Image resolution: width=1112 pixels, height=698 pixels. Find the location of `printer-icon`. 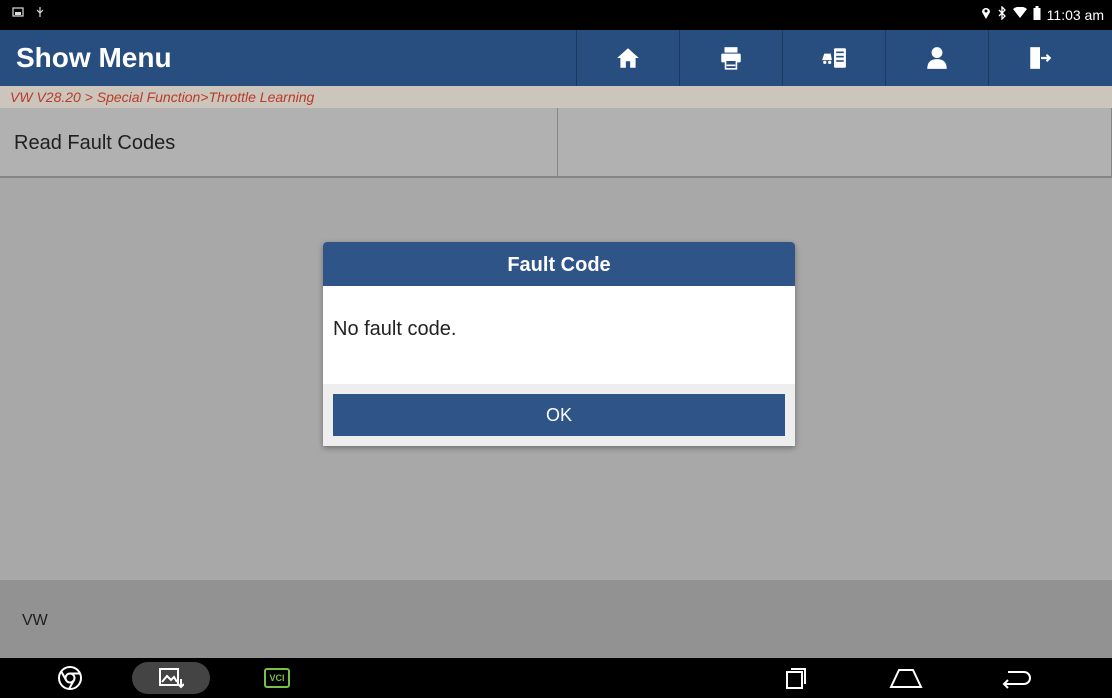

printer-icon is located at coordinates (731, 58).